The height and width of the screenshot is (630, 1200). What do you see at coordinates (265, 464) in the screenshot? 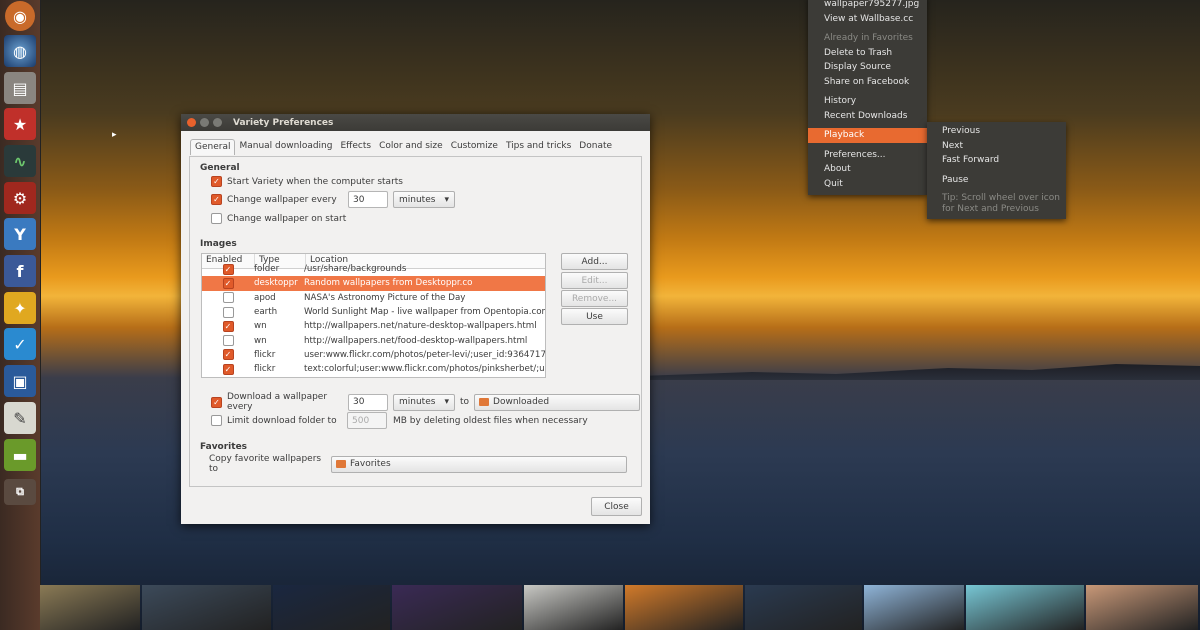
I see `favorites-label: Copy favorite wallpapers to` at bounding box center [265, 464].